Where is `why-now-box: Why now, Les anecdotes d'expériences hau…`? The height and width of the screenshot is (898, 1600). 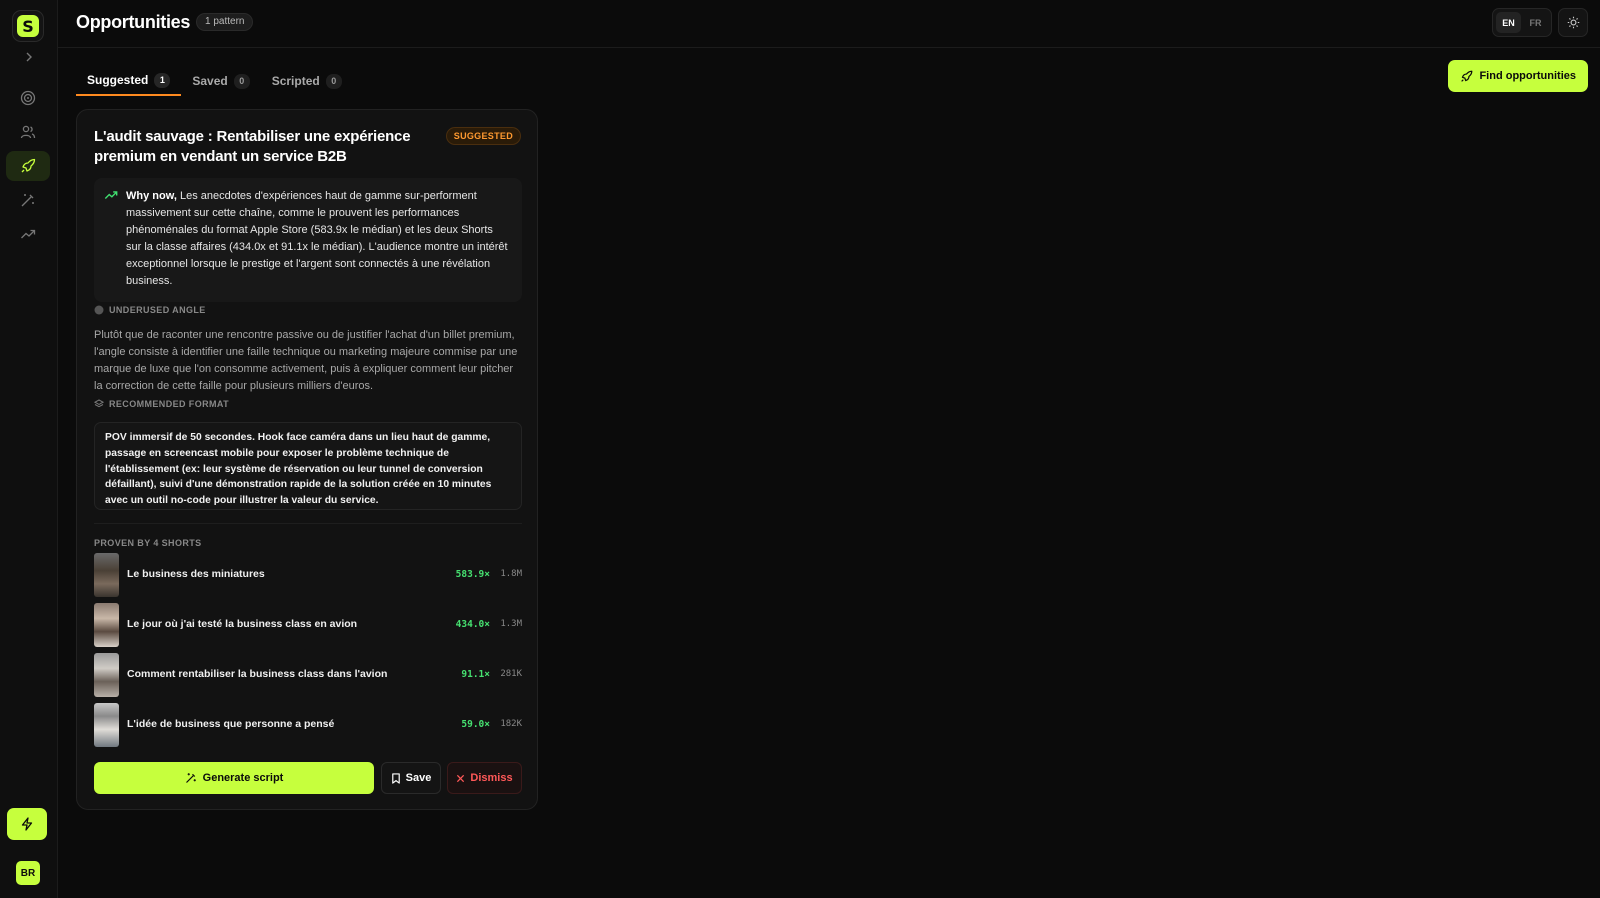 why-now-box: Why now, Les anecdotes d'expériences hau… is located at coordinates (308, 240).